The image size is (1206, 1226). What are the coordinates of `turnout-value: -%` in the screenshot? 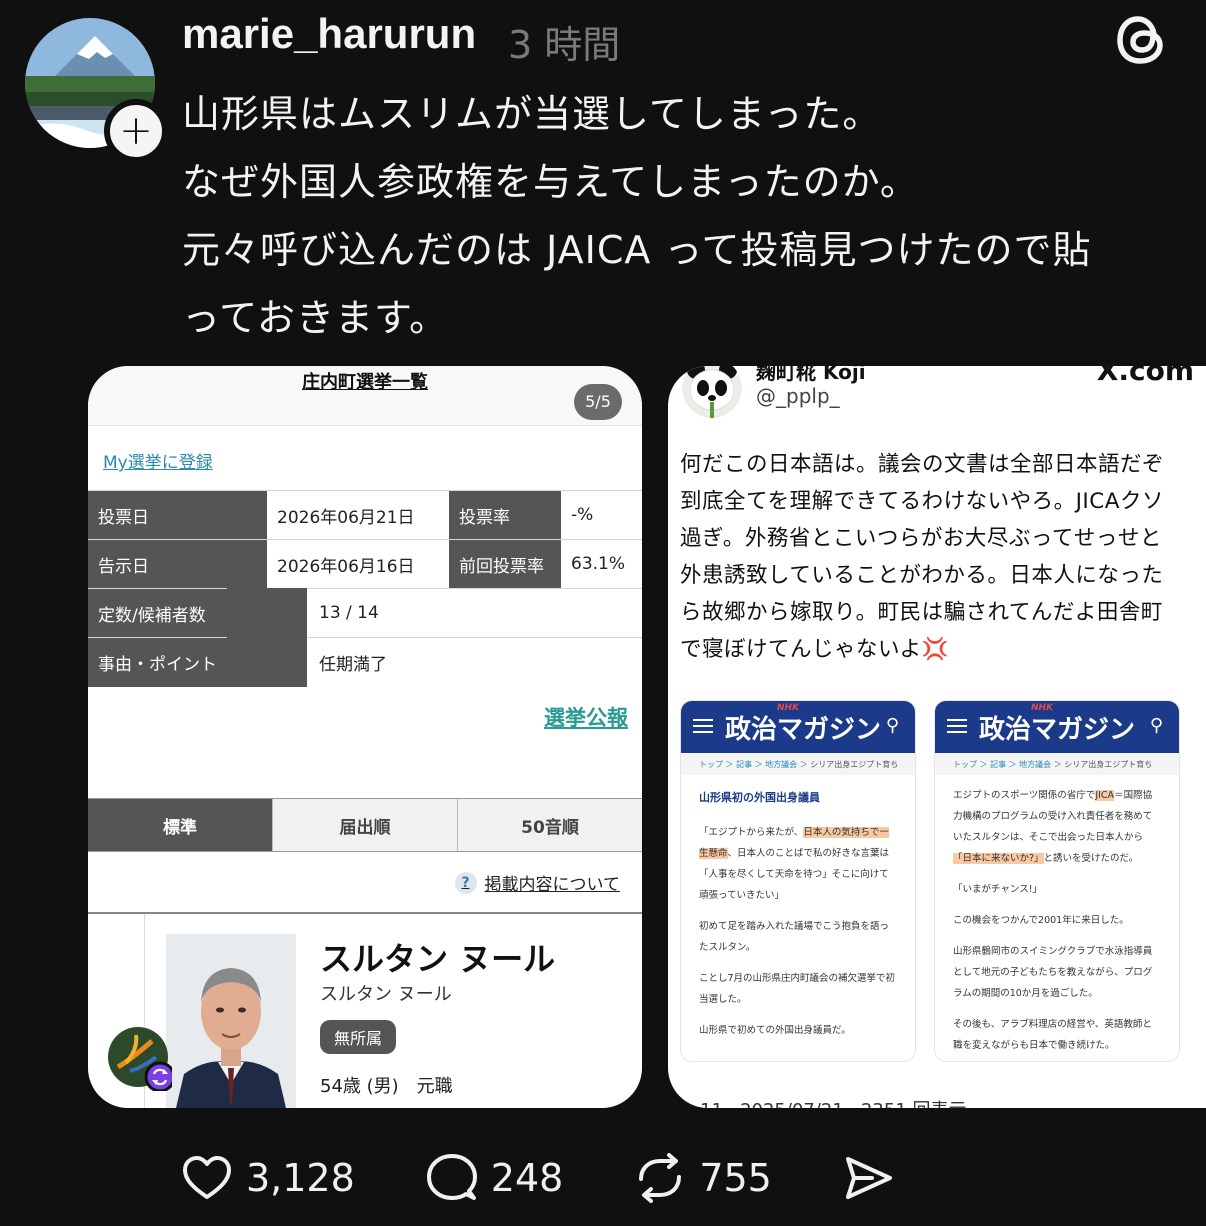 It's located at (601, 515).